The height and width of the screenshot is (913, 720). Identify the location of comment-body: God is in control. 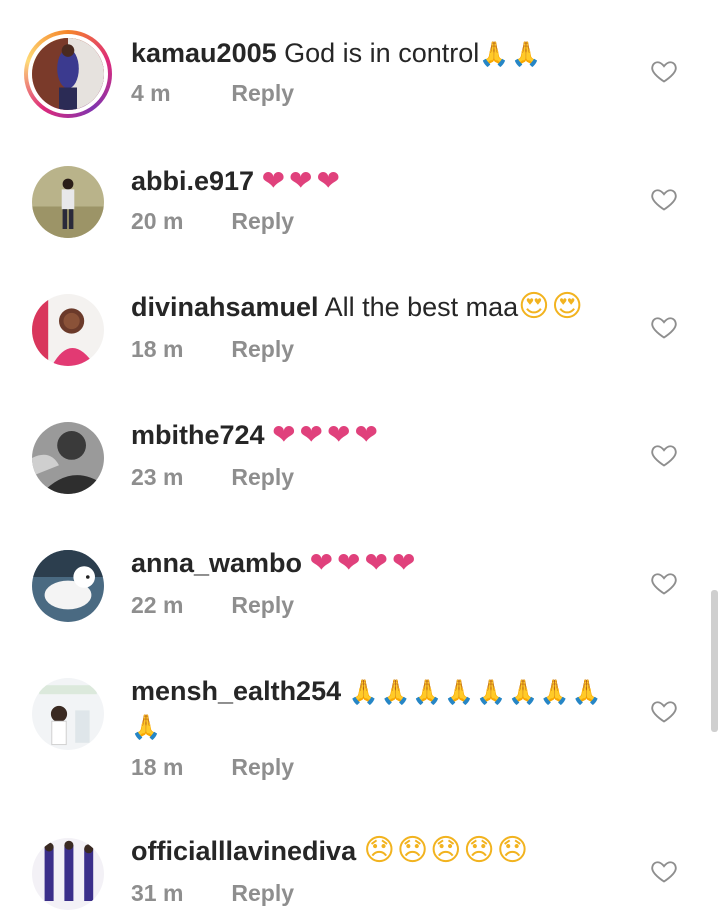
(382, 53).